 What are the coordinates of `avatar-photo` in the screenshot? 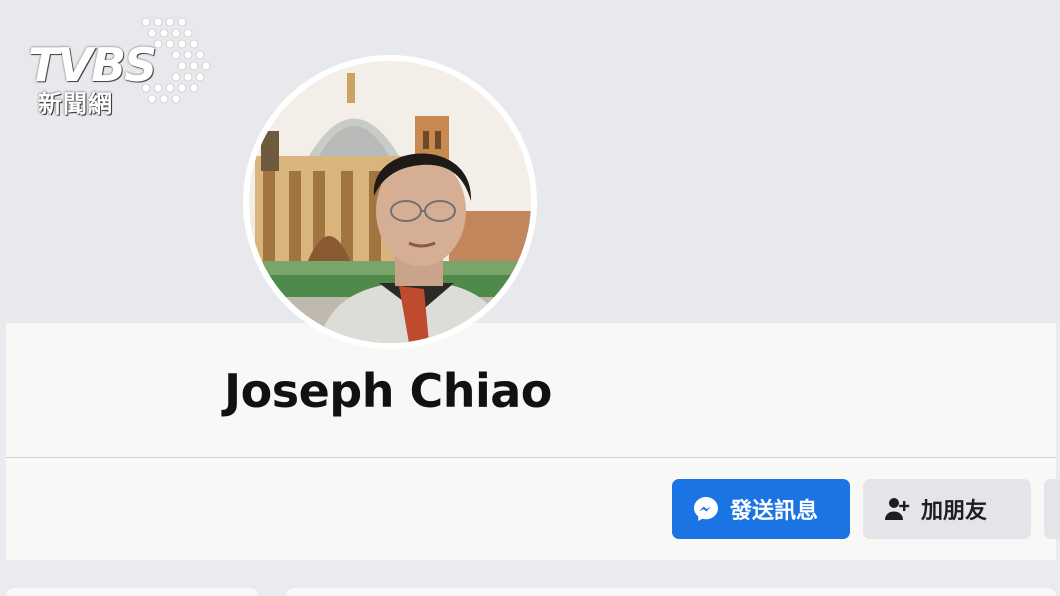 It's located at (390, 202).